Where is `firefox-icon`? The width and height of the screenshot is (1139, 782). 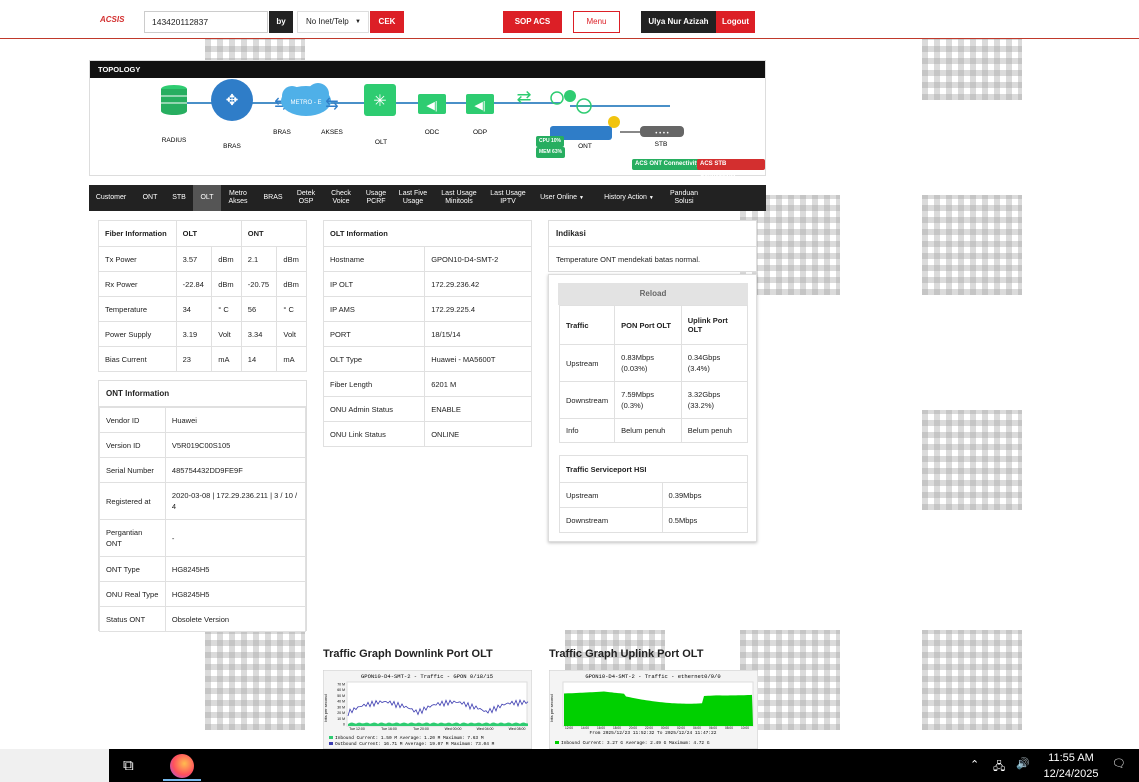 firefox-icon is located at coordinates (182, 766).